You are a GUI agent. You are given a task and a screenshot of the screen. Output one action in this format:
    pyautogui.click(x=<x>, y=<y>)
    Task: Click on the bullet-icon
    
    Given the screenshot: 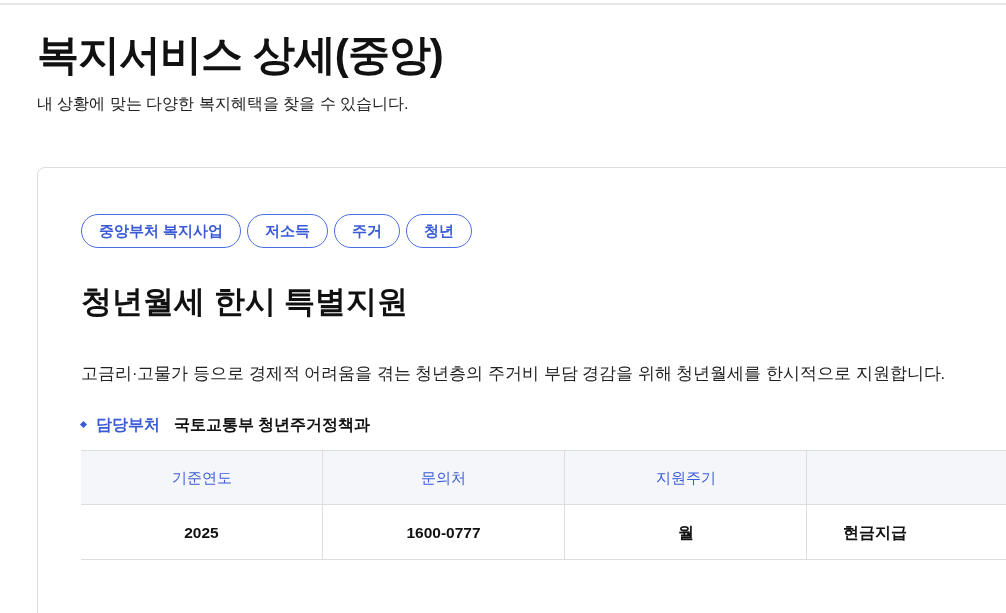 What is the action you would take?
    pyautogui.click(x=83, y=425)
    